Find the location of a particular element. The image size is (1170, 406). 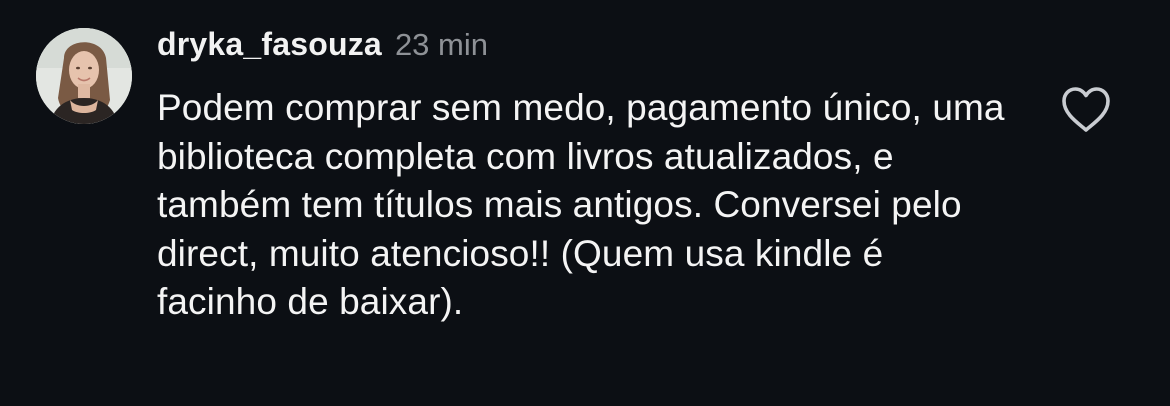

avatar is located at coordinates (84, 76).